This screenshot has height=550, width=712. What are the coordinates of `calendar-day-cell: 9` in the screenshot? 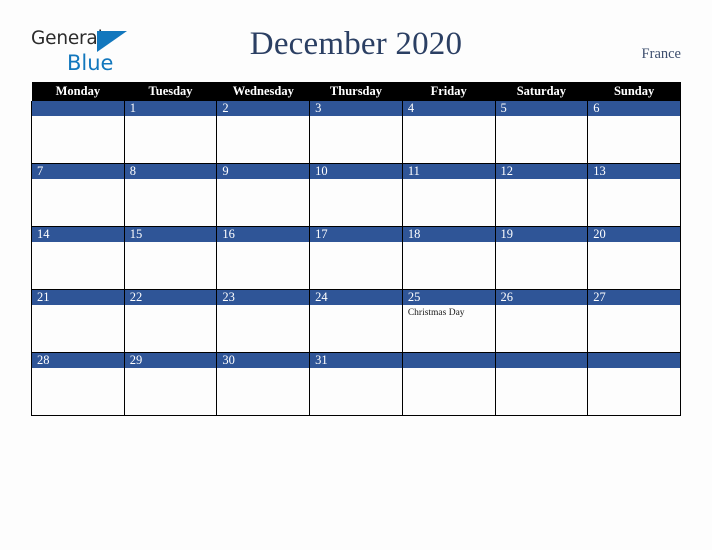 It's located at (263, 195).